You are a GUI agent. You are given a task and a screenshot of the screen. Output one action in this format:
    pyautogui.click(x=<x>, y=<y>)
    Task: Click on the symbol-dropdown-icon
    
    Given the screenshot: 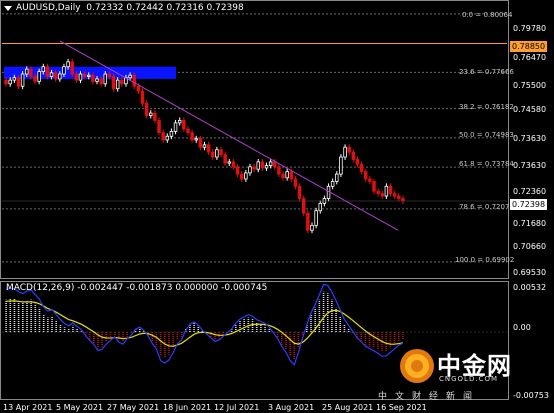 What is the action you would take?
    pyautogui.click(x=8, y=8)
    